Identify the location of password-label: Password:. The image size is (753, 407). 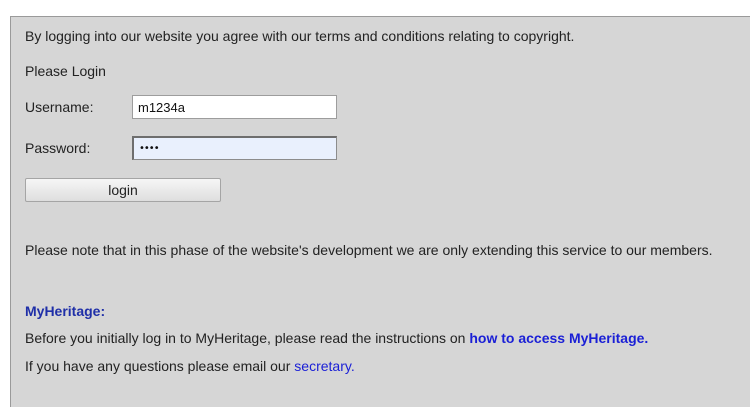
(58, 148).